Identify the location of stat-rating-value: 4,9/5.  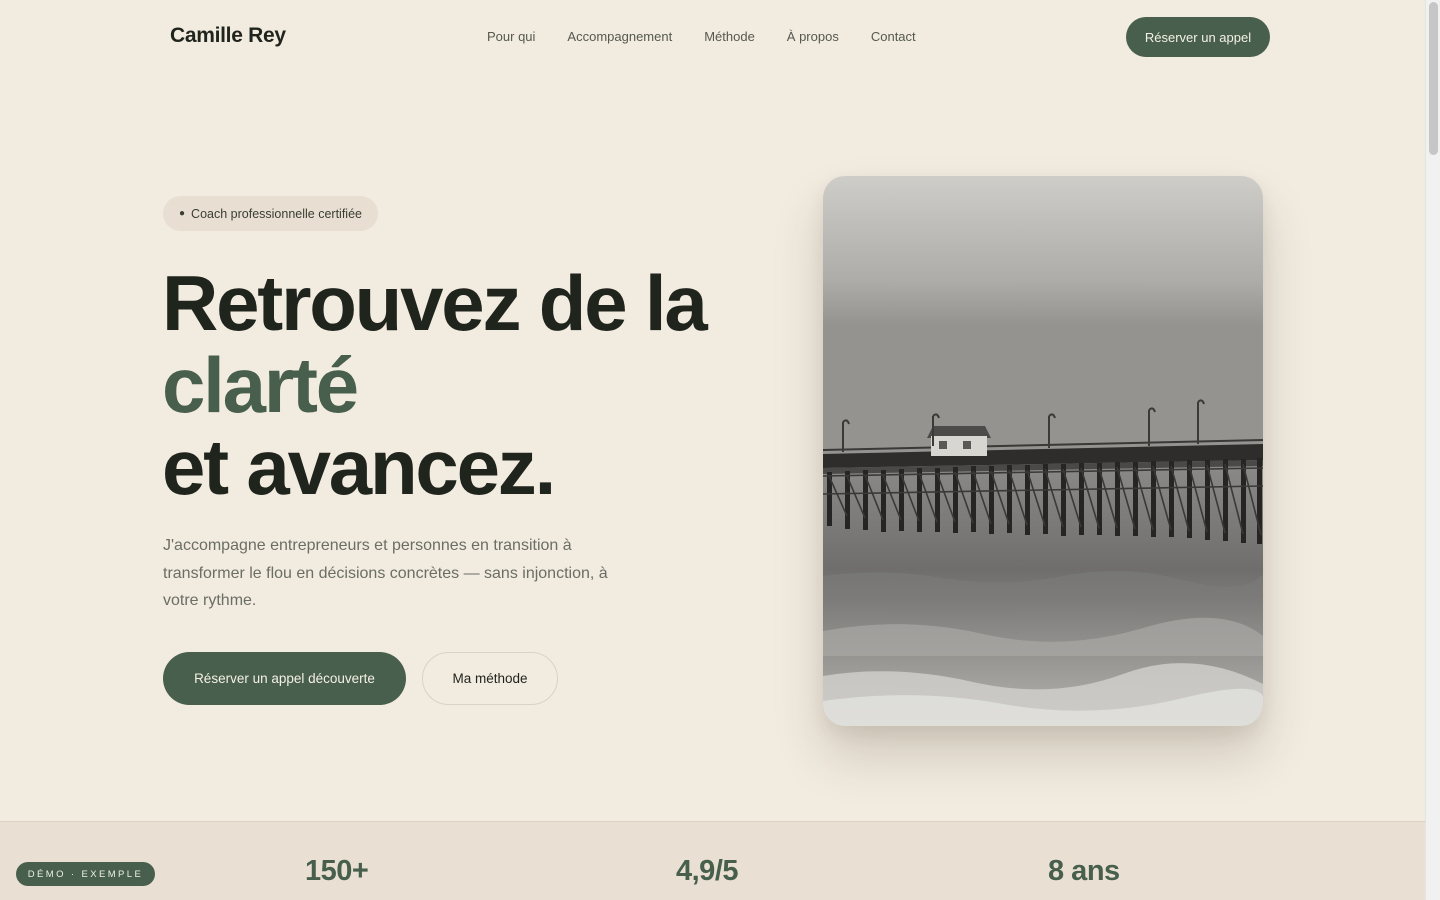
(707, 871).